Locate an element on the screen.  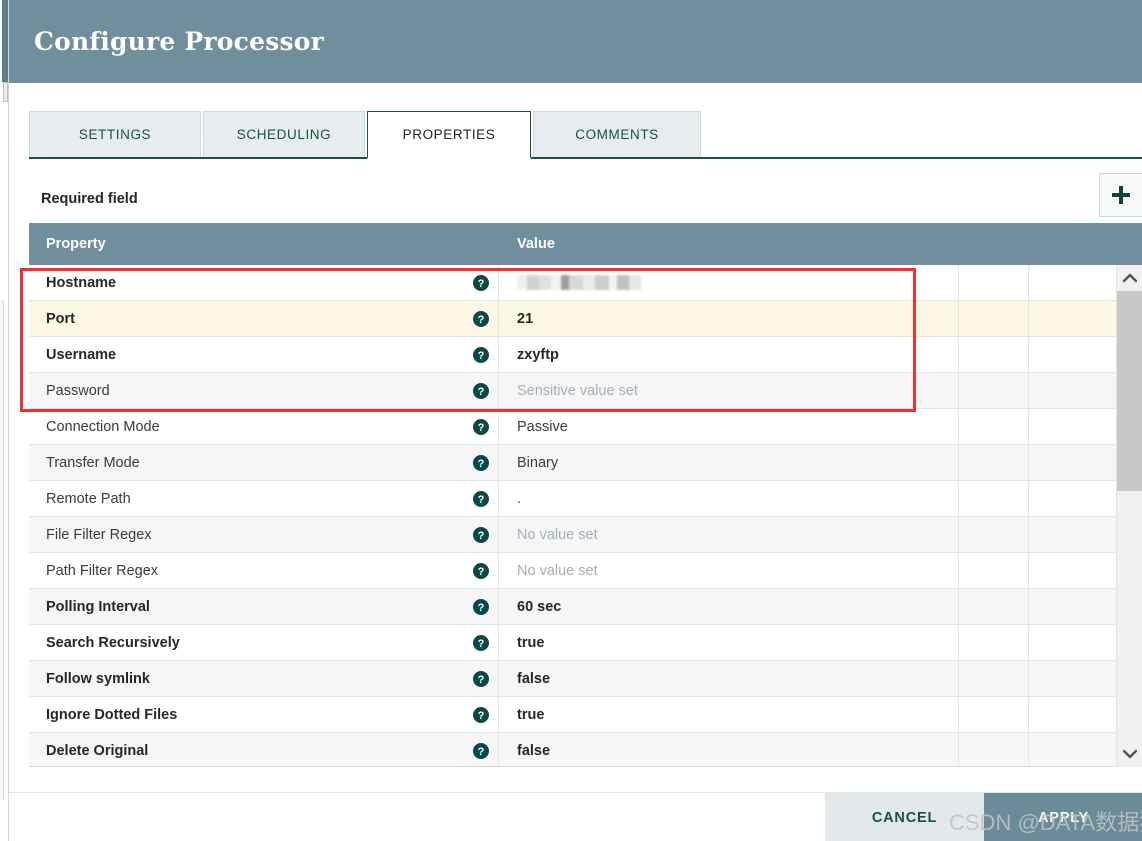
property-value-text: true is located at coordinates (531, 714).